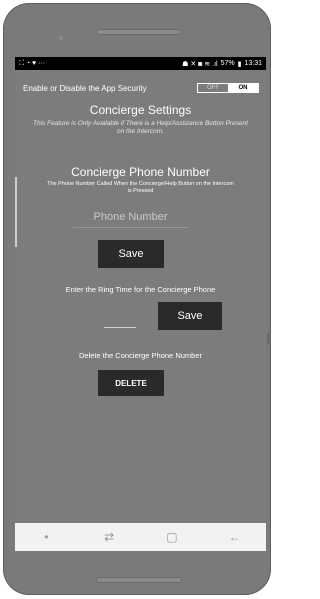 The height and width of the screenshot is (599, 320). What do you see at coordinates (253, 63) in the screenshot?
I see `clock: 13:31` at bounding box center [253, 63].